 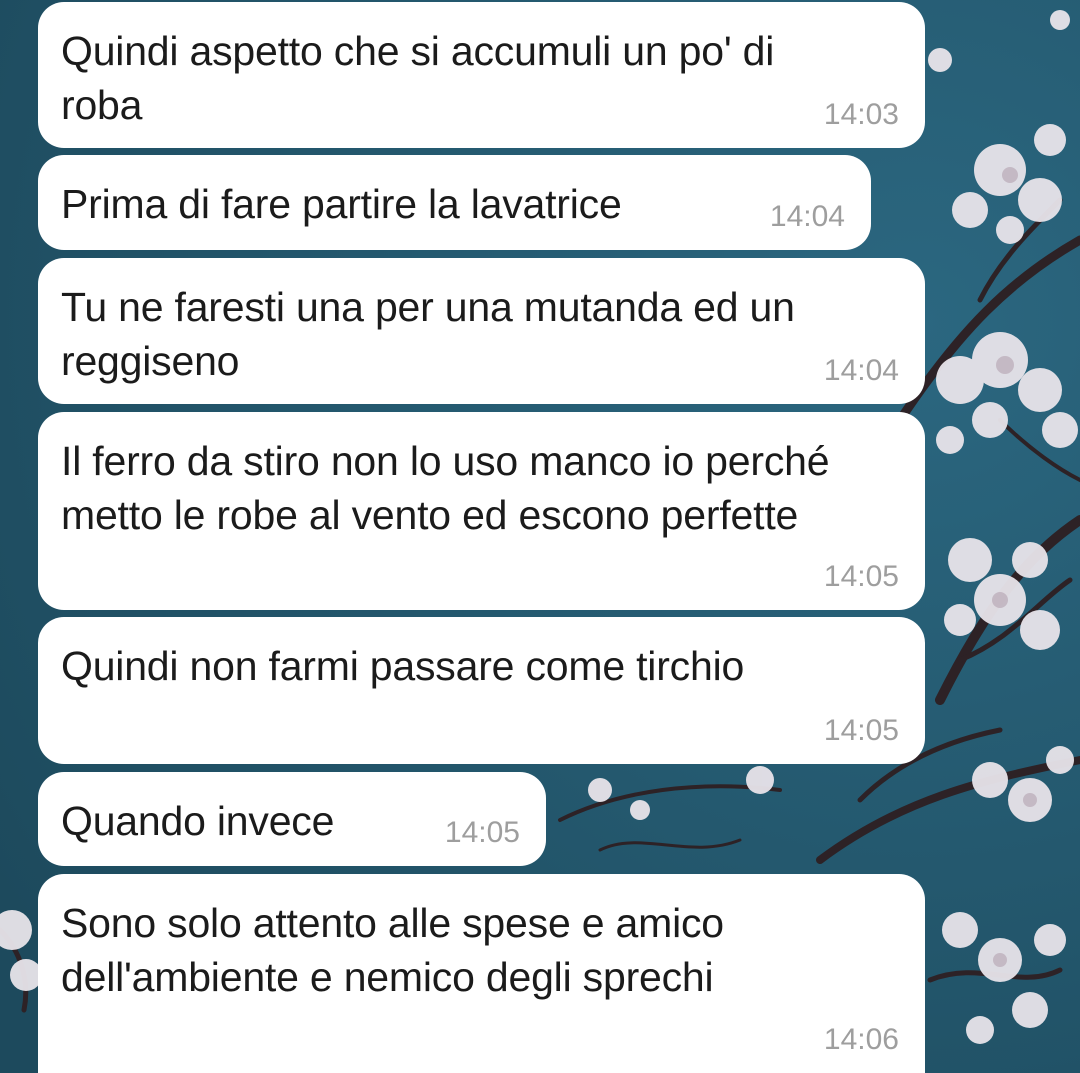 What do you see at coordinates (861, 114) in the screenshot?
I see `message-time: 14:03` at bounding box center [861, 114].